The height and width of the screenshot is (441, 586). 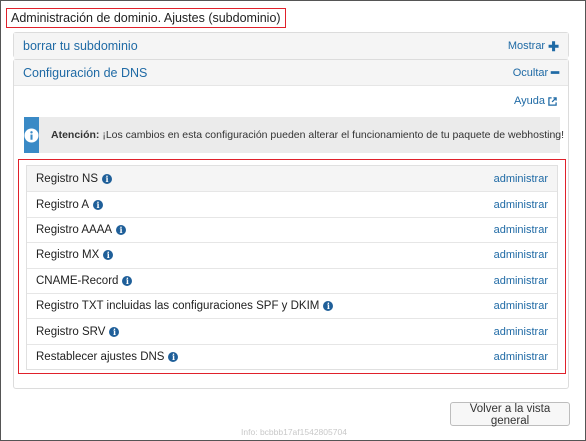 What do you see at coordinates (68, 255) in the screenshot?
I see `dns-record-name: Registro MX` at bounding box center [68, 255].